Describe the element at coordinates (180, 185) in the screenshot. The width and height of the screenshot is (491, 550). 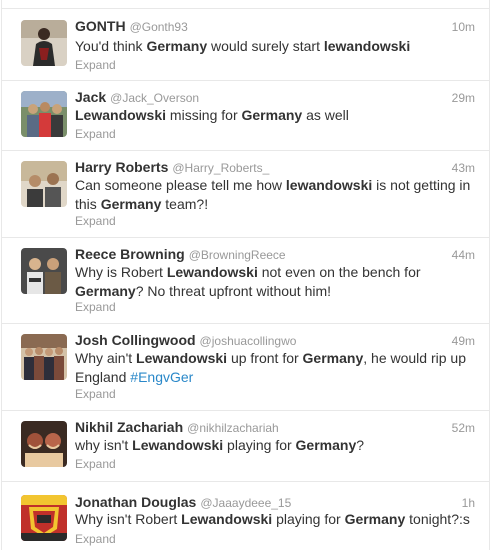
I see `text-segment: Can someone please tell me how` at that location.